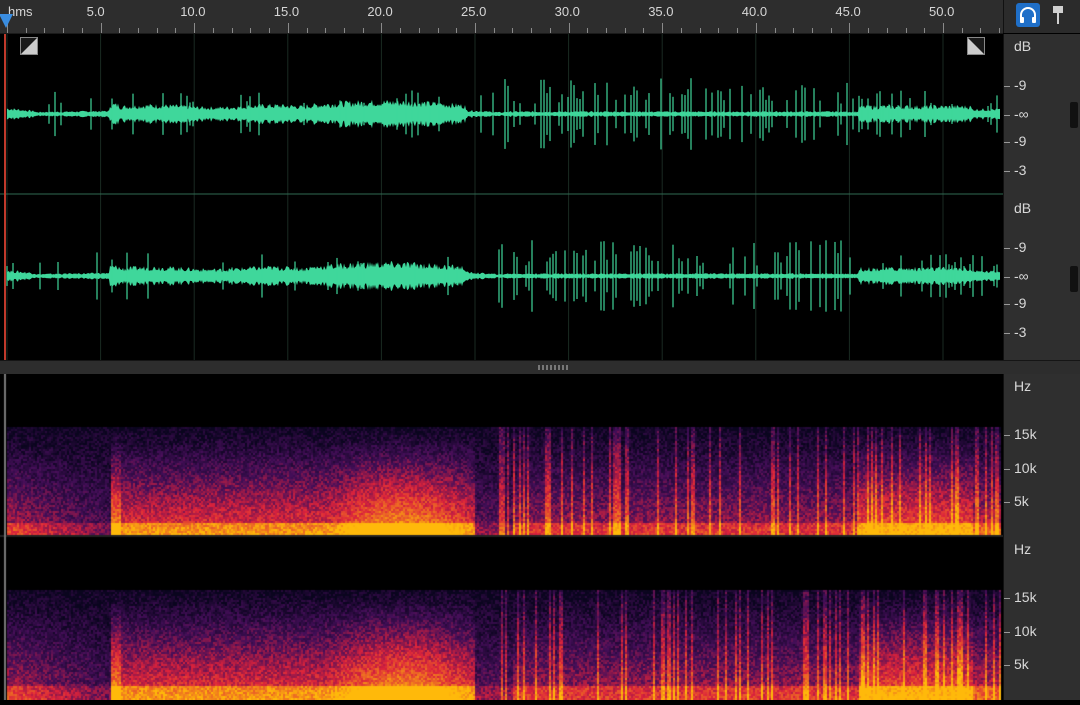 Image resolution: width=1080 pixels, height=705 pixels. Describe the element at coordinates (554, 367) in the screenshot. I see `splitter-grip` at that location.